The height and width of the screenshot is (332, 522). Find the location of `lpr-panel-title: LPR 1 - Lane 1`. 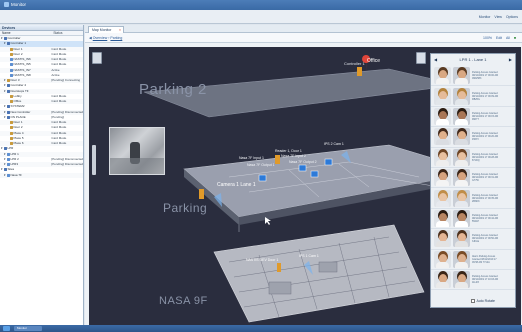

lpr-panel-title: LPR 1 - Lane 1 is located at coordinates (473, 59).